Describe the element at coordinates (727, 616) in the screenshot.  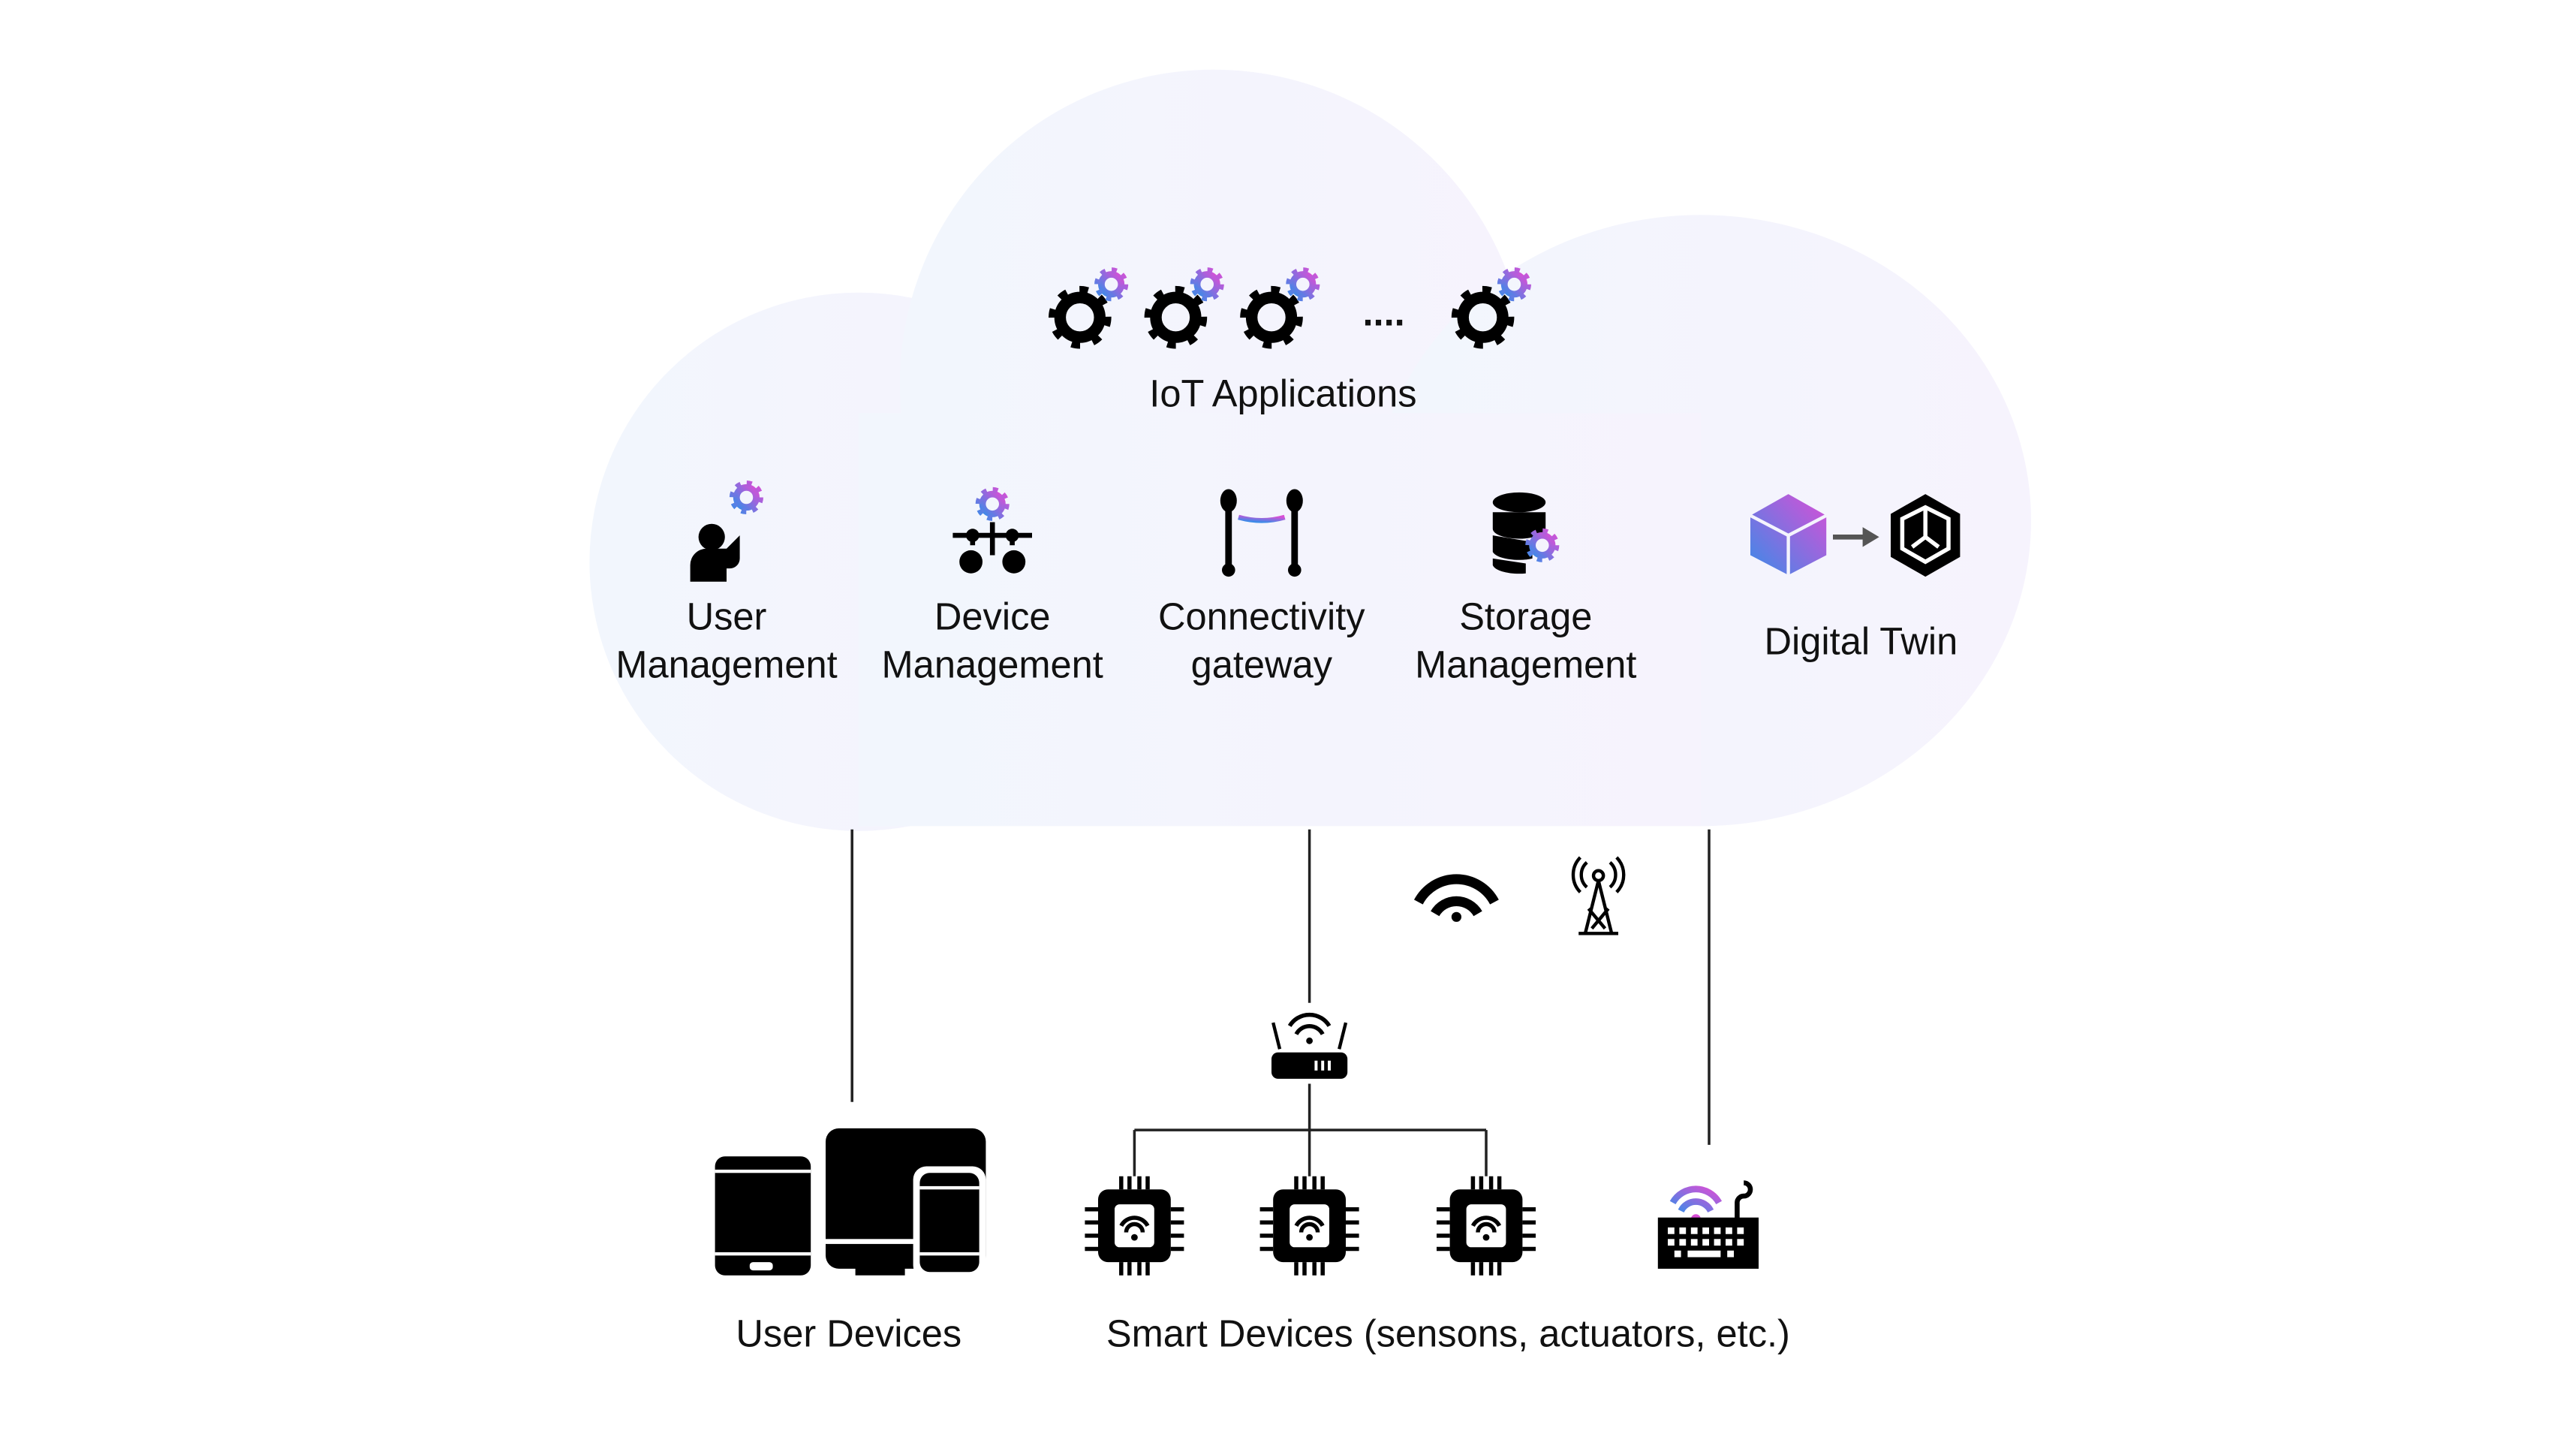
I see `user-management-label: User` at that location.